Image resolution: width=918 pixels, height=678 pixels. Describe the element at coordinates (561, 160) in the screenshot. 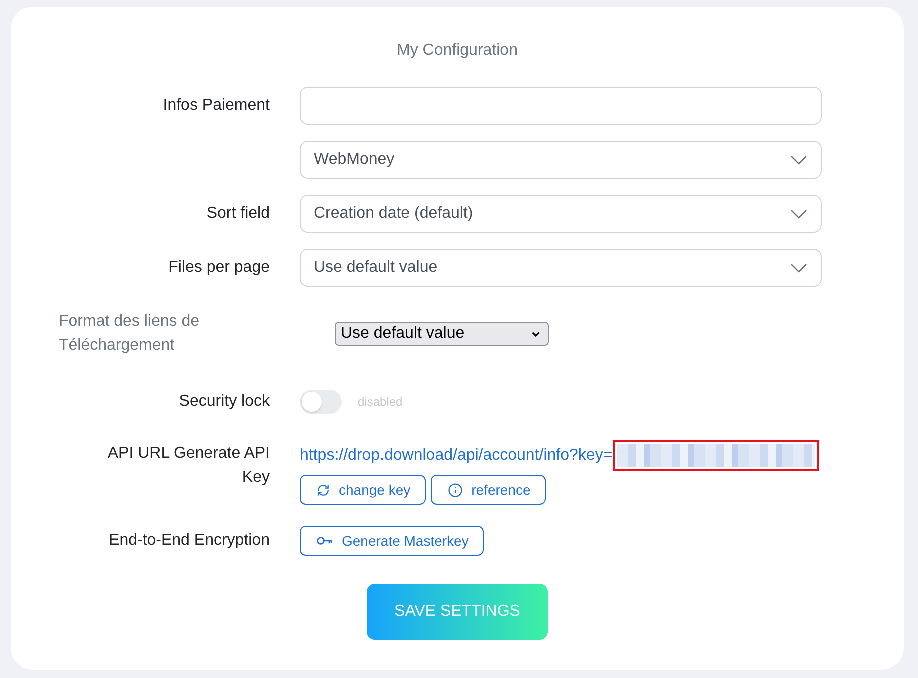

I see `select-field: WebMoney` at that location.